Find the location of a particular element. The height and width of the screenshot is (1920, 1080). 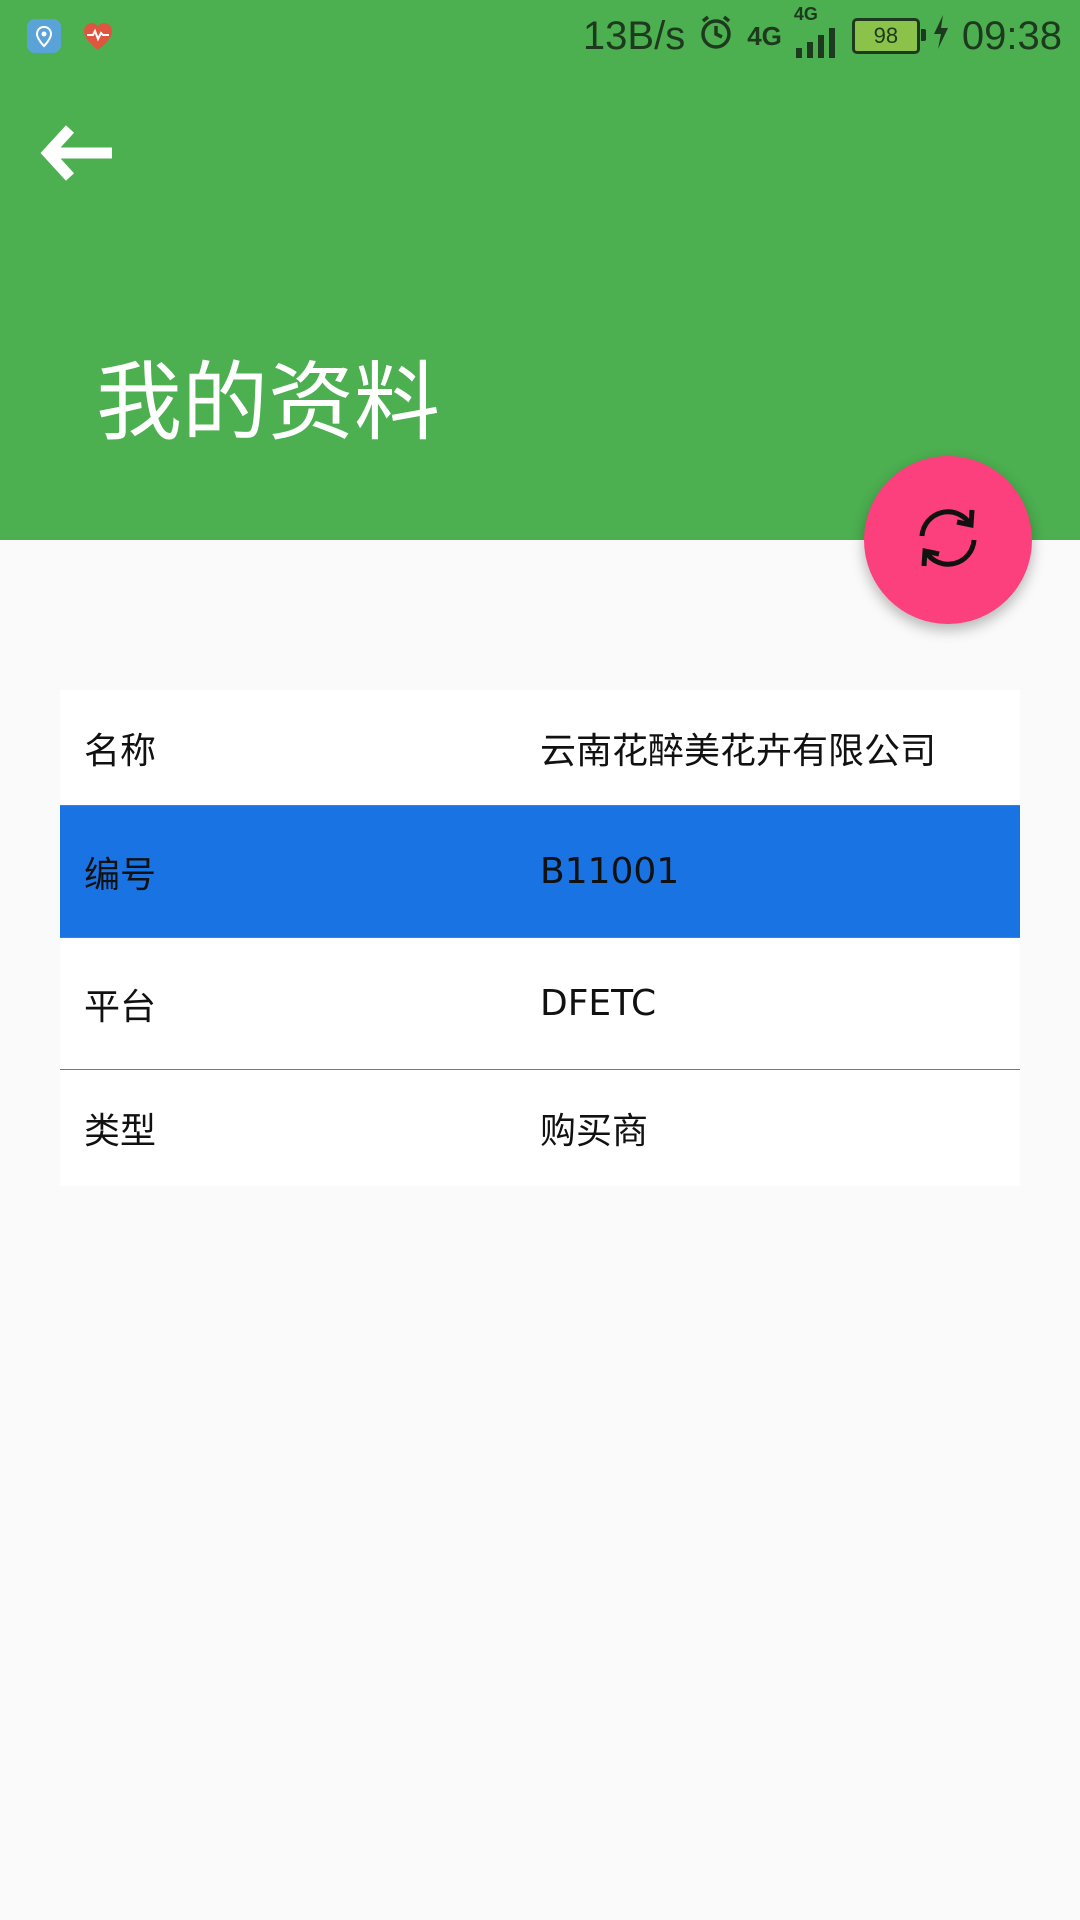

refresh-button is located at coordinates (948, 540).